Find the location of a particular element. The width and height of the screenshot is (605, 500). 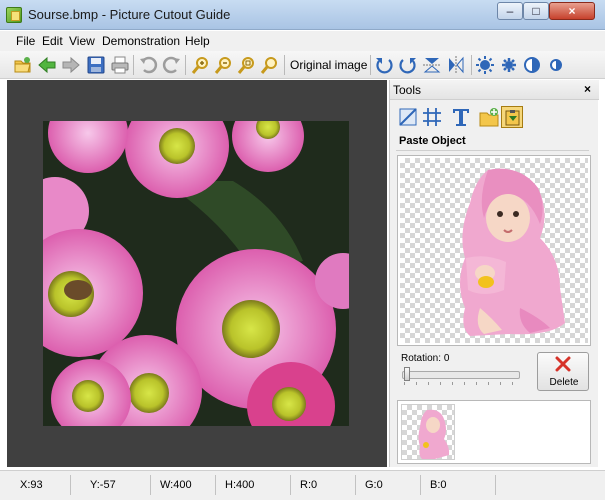

flip-horizontal-icon is located at coordinates (456, 65).